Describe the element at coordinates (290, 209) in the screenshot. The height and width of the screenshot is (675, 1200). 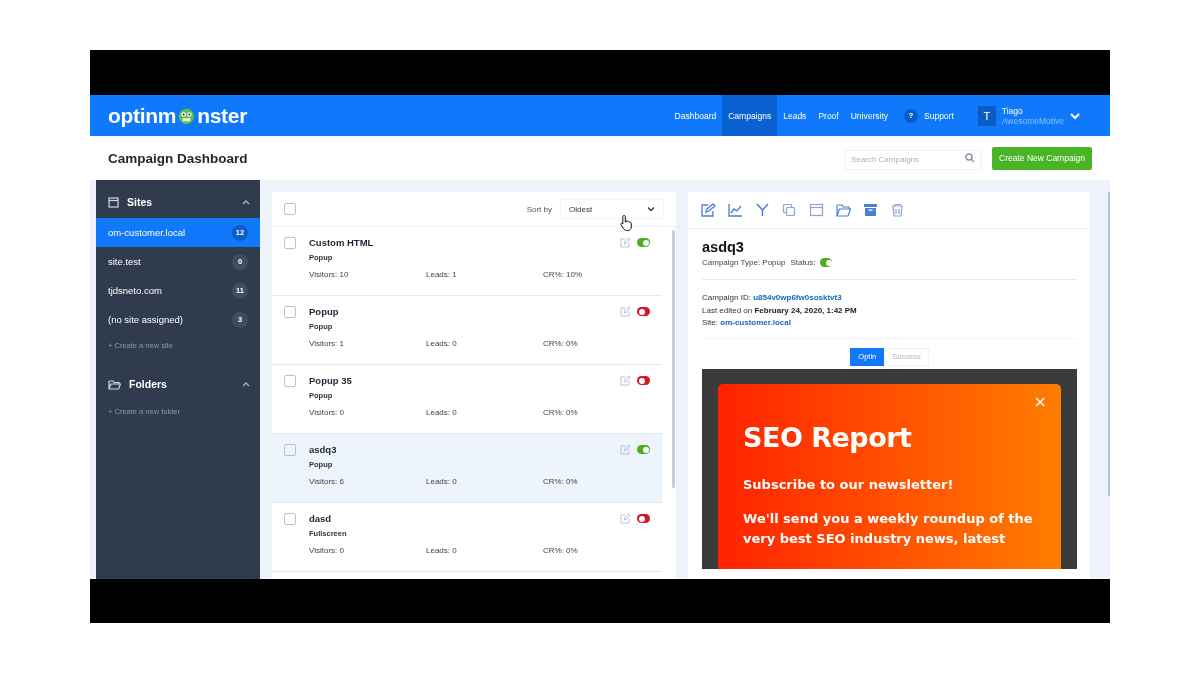
I see `select-all-checkbox` at that location.